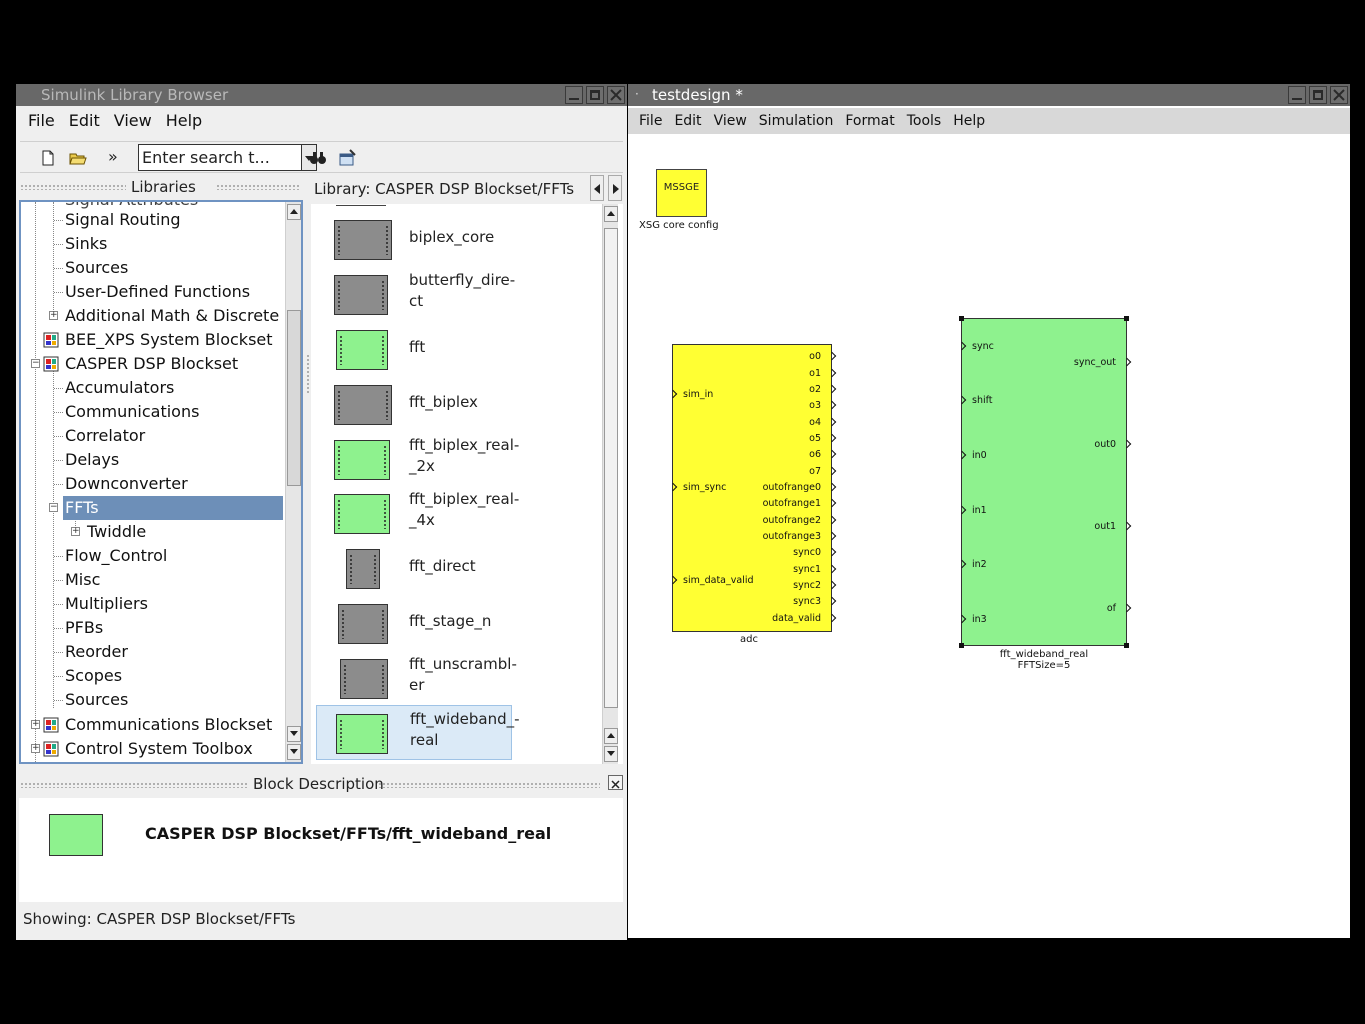  What do you see at coordinates (106, 604) in the screenshot?
I see `tree-item-multipliers: Multipliers` at bounding box center [106, 604].